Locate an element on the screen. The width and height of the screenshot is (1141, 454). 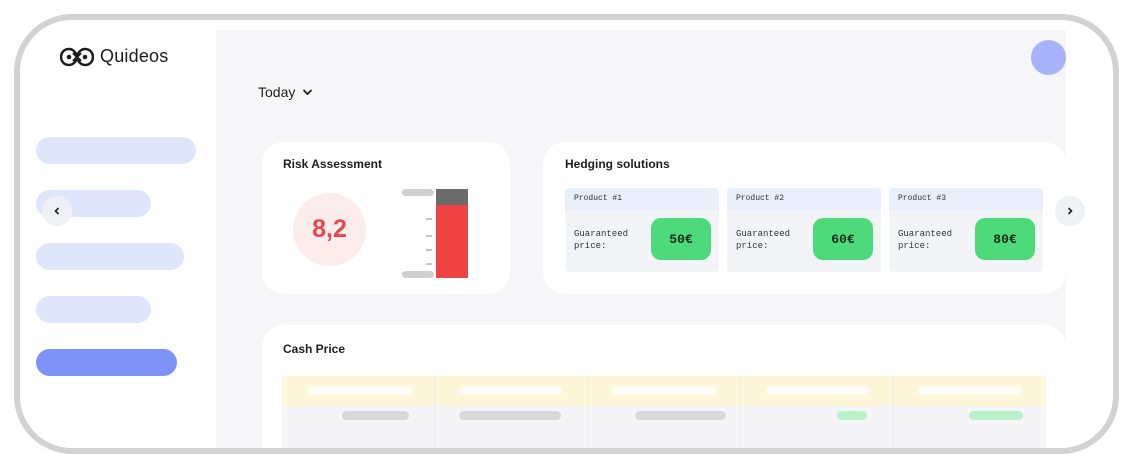
chevron-right-icon is located at coordinates (1070, 211).